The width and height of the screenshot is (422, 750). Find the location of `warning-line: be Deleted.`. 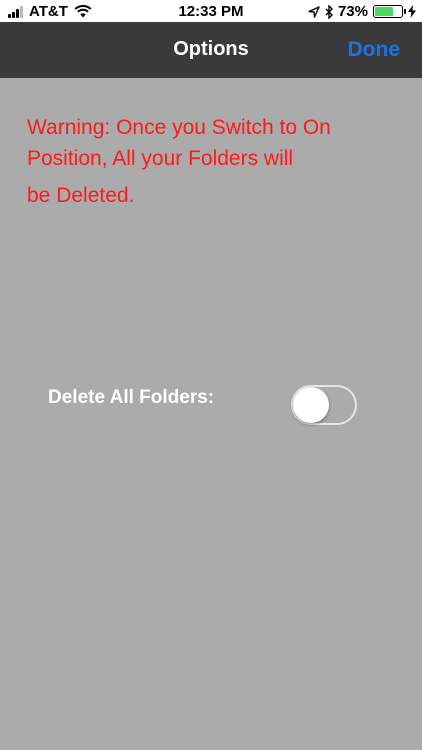

warning-line: be Deleted. is located at coordinates (81, 195).